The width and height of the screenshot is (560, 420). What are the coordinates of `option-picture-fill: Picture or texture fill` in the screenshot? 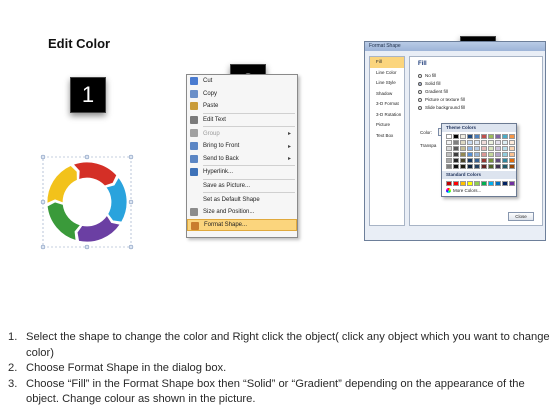 It's located at (441, 99).